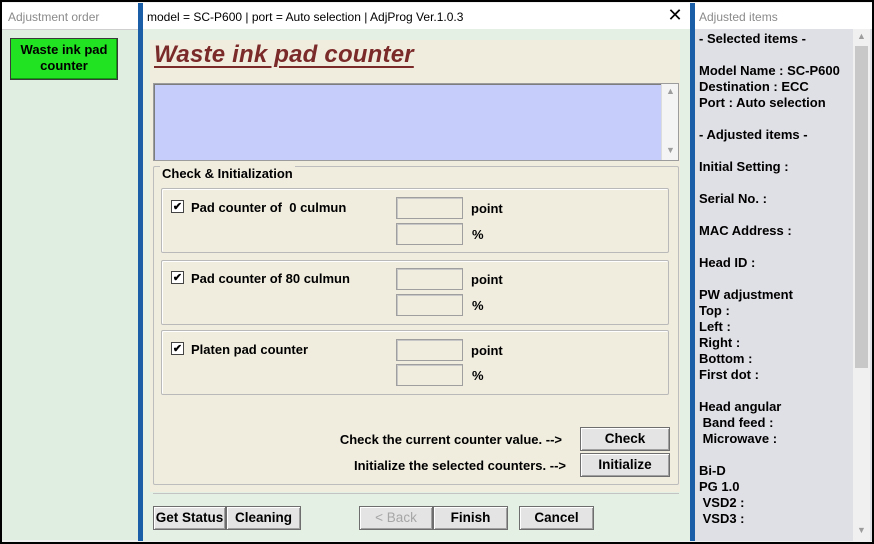  Describe the element at coordinates (429, 279) in the screenshot. I see `pad-80-point-field` at that location.